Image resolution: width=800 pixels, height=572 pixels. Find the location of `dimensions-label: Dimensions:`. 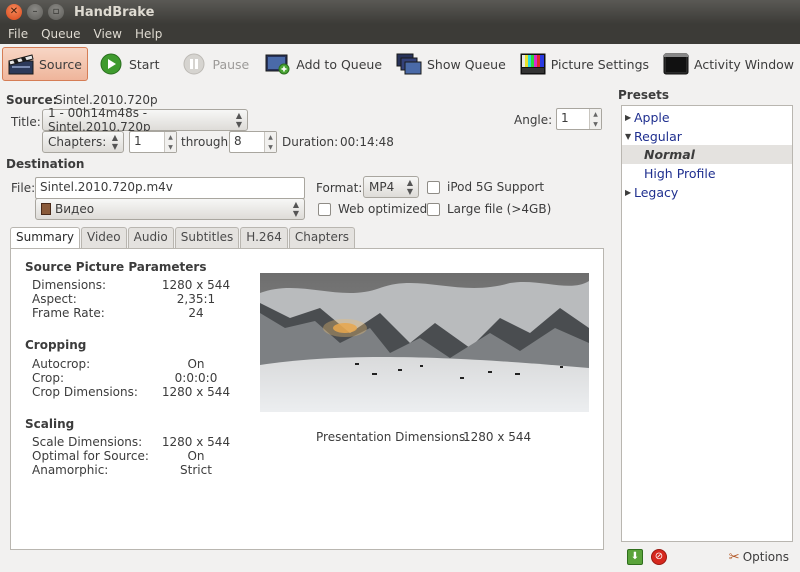

dimensions-label: Dimensions: is located at coordinates (69, 285).